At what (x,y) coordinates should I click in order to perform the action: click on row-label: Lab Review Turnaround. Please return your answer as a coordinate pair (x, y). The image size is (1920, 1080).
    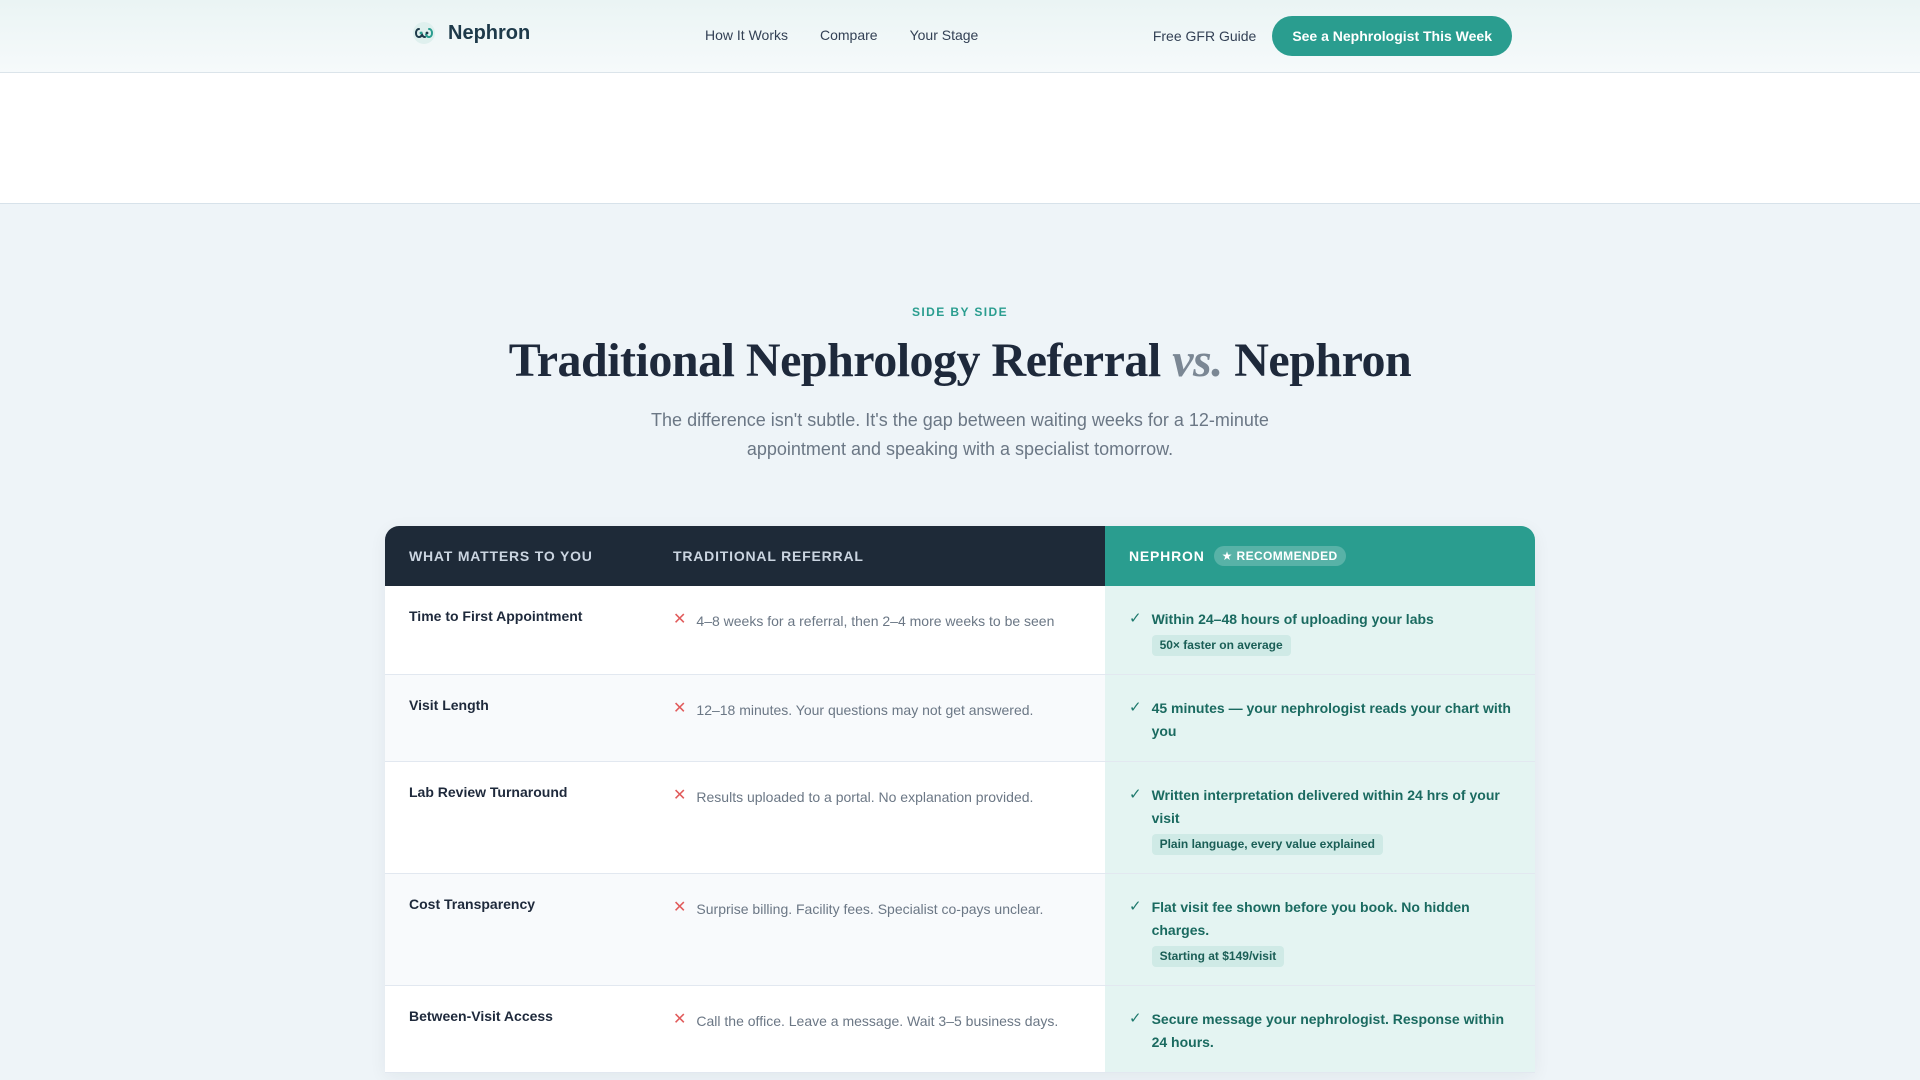
    Looking at the image, I should click on (488, 792).